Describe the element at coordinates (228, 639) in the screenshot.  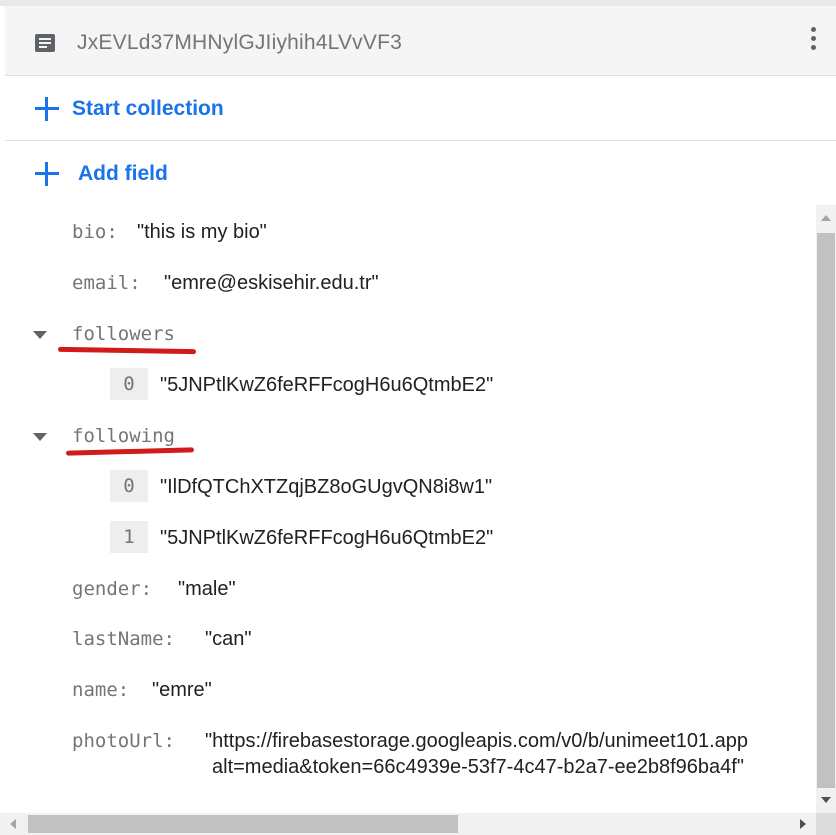
I see `field-value: "can"` at that location.